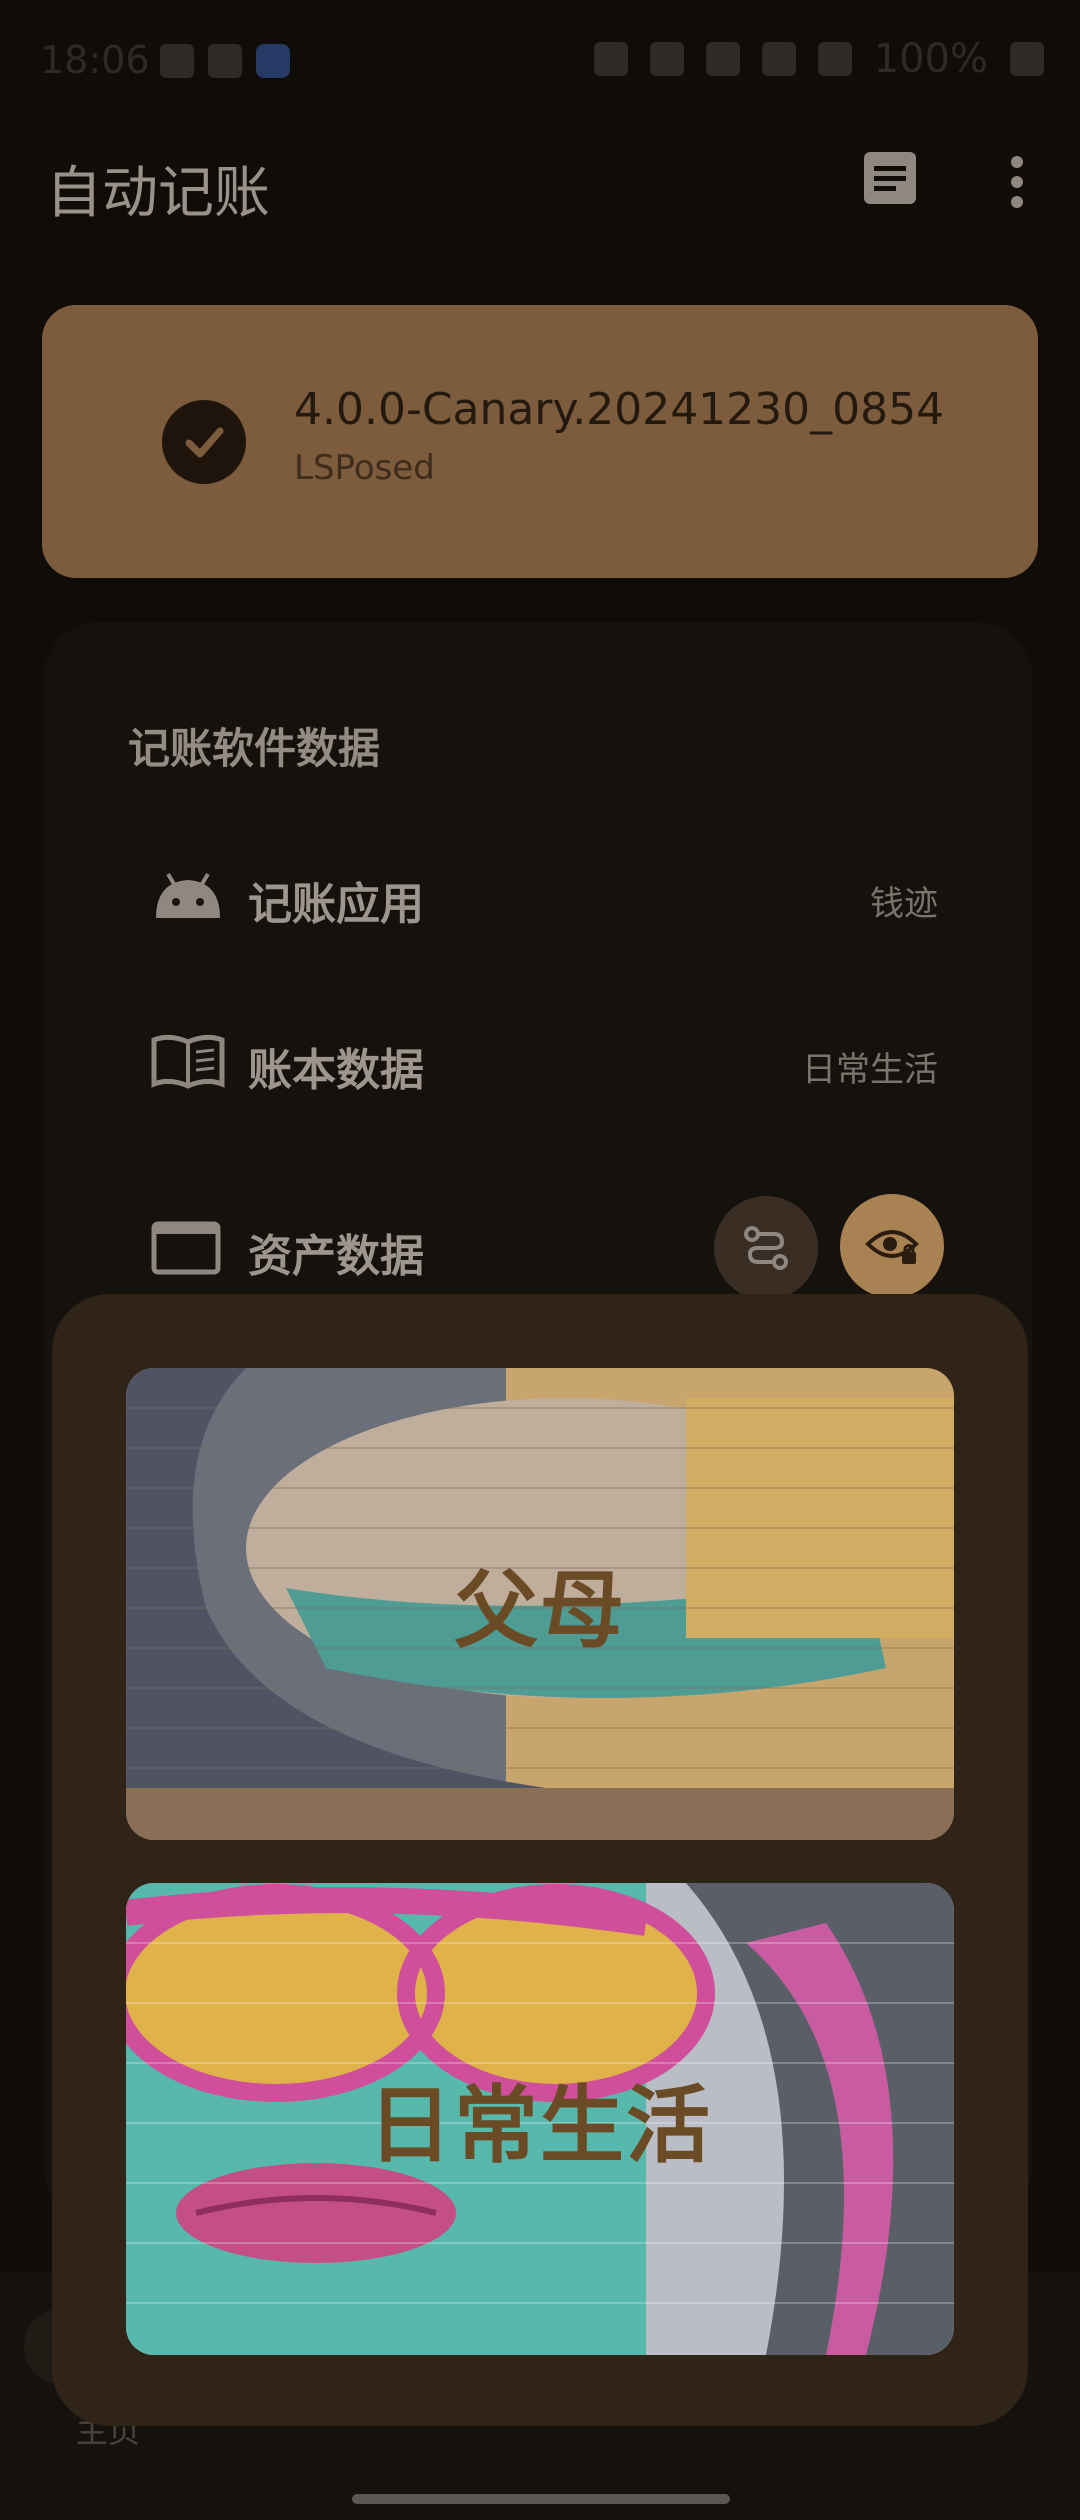 This screenshot has width=1080, height=2520. Describe the element at coordinates (904, 904) in the screenshot. I see `row-value: 钱迹` at that location.